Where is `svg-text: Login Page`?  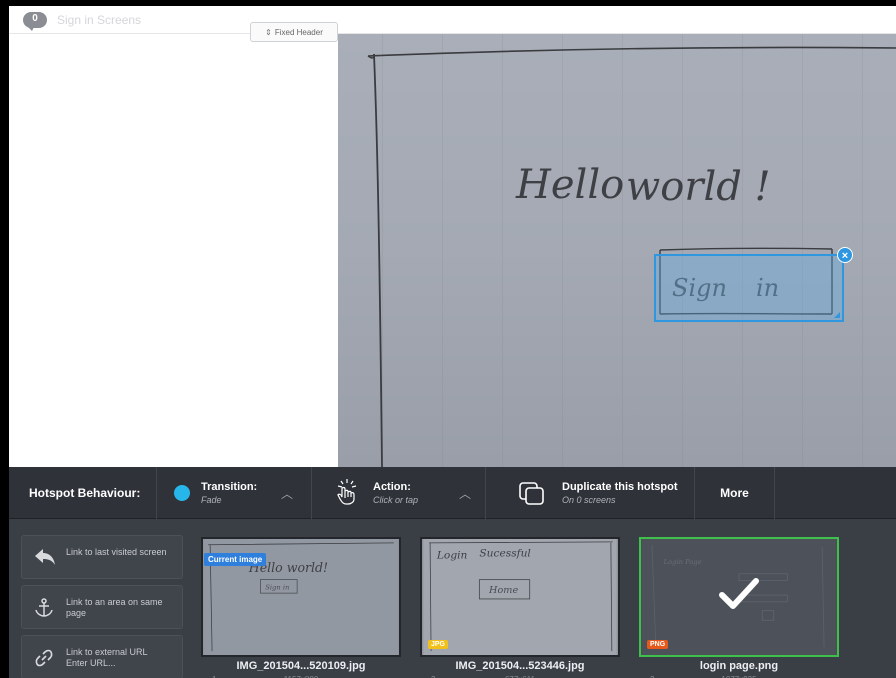 svg-text: Login Page is located at coordinates (682, 562).